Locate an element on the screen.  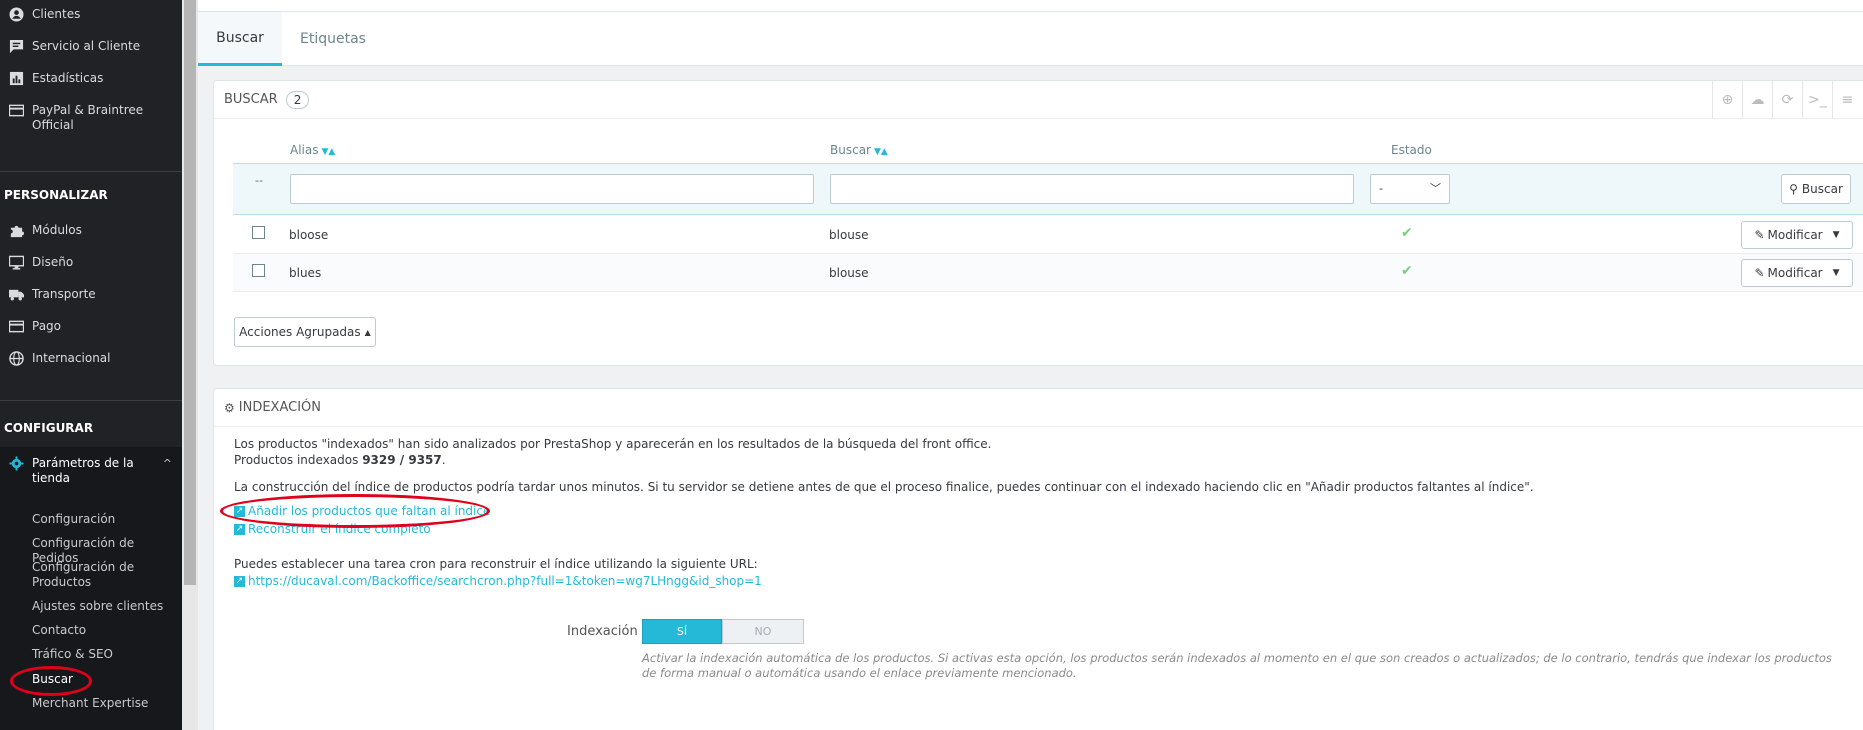
indexation-label: Indexación is located at coordinates (602, 631).